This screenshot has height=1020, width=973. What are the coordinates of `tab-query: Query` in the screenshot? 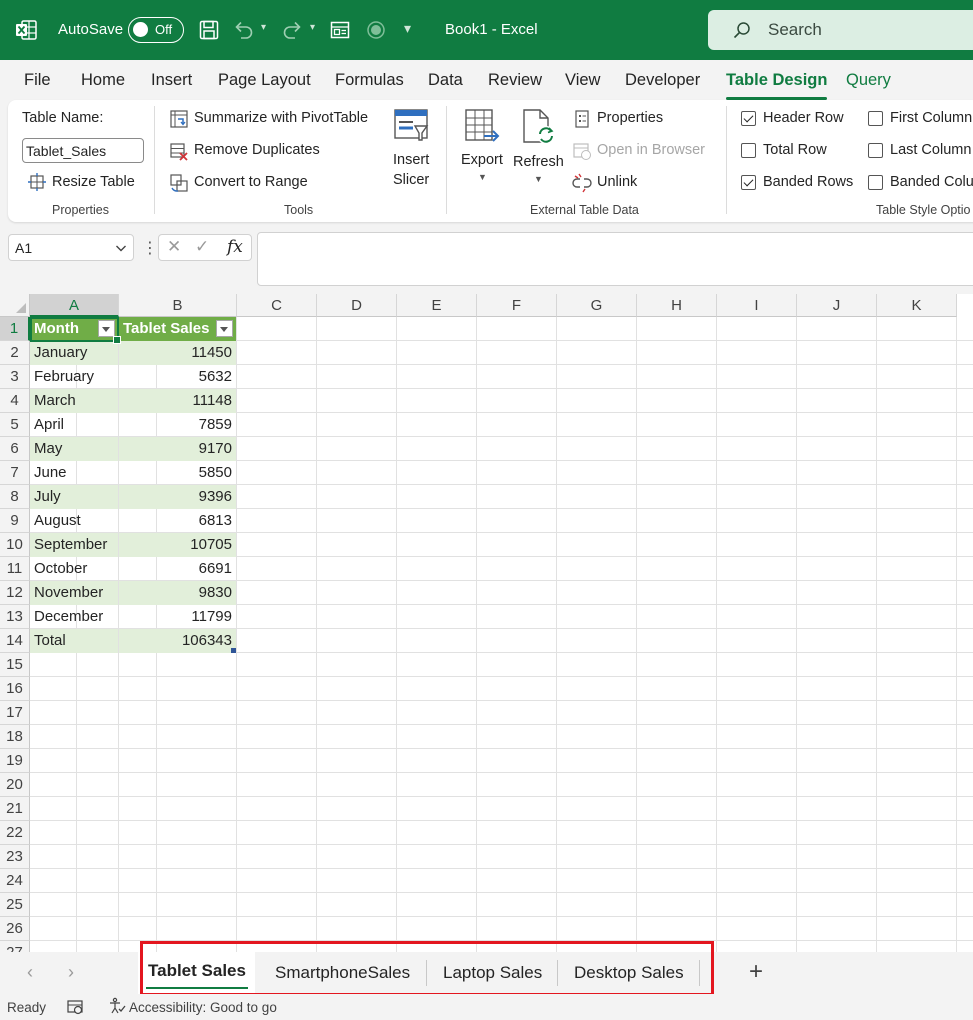 It's located at (868, 80).